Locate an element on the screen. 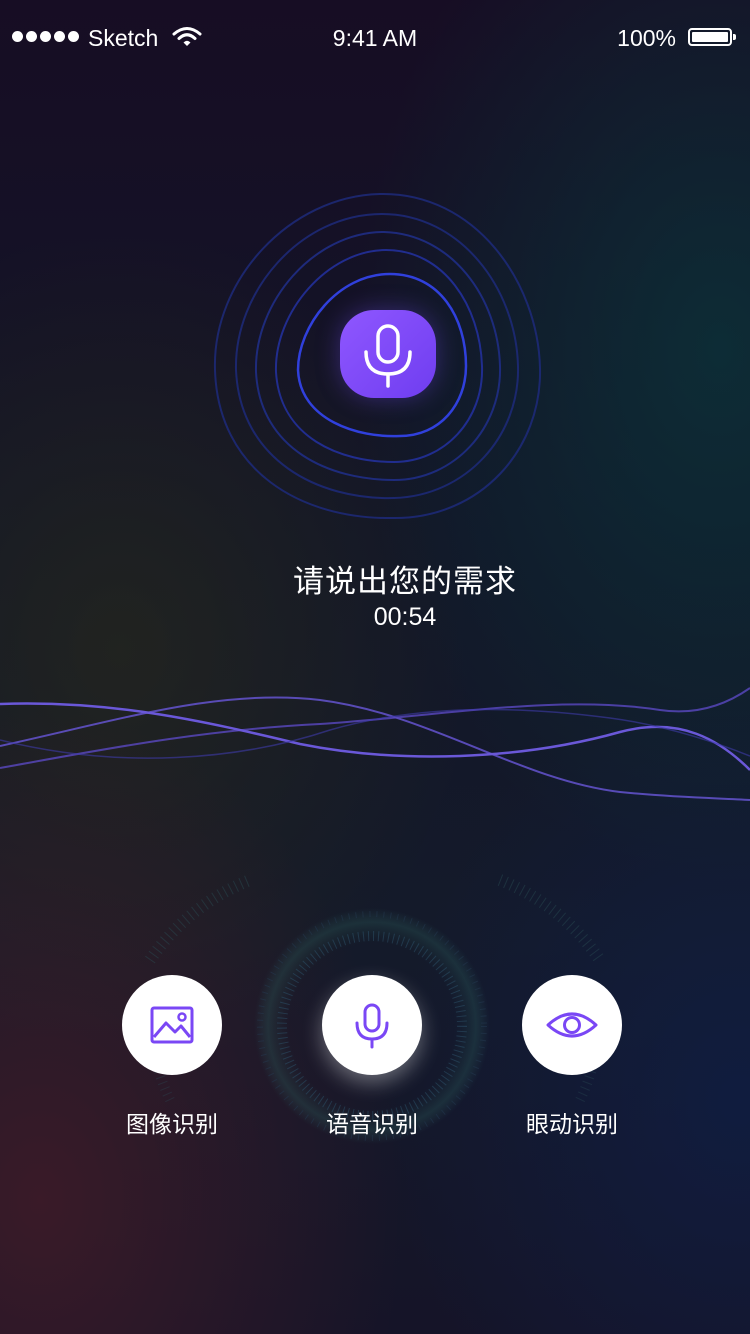  image-recognition-label: 图像识别 is located at coordinates (172, 1124).